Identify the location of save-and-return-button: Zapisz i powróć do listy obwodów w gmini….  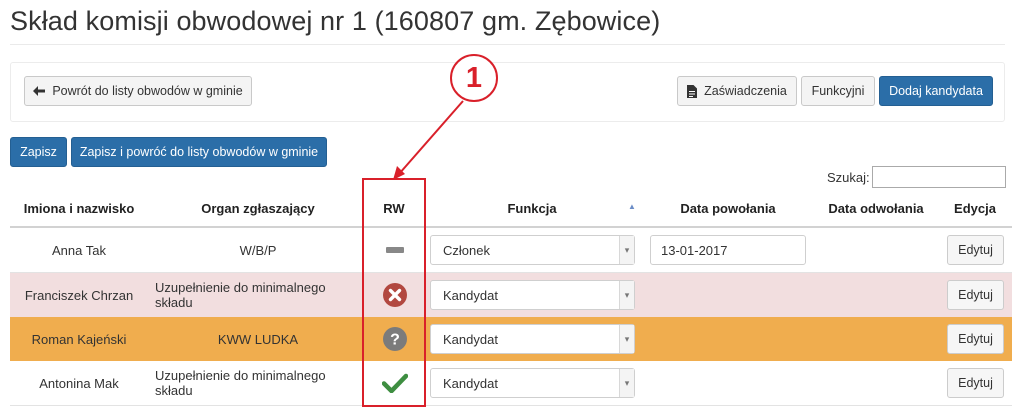
(199, 152).